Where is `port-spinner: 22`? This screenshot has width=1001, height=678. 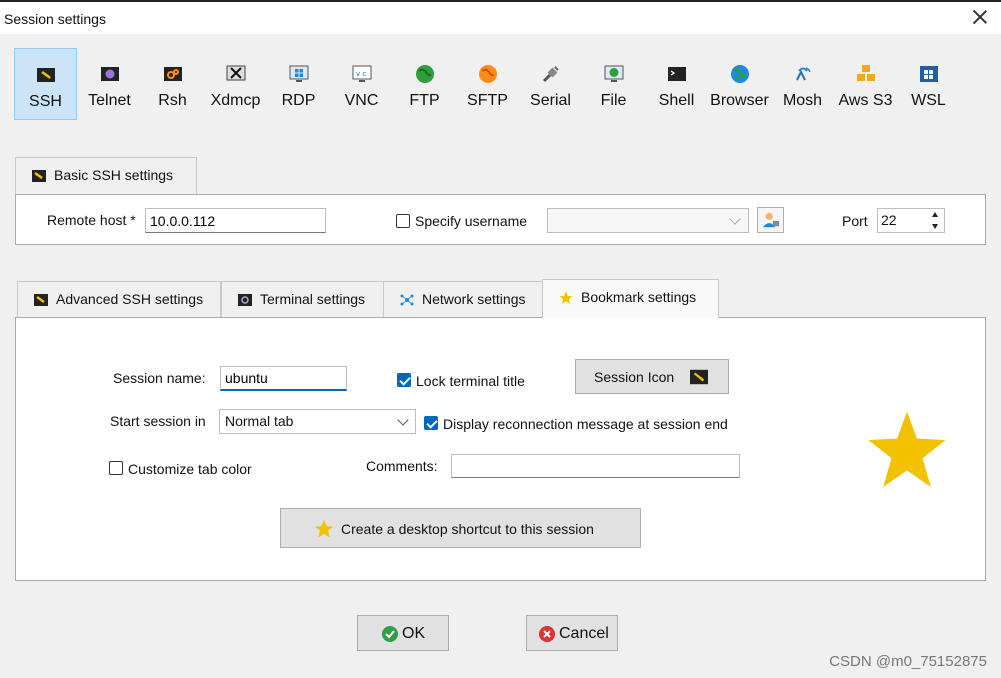
port-spinner: 22 is located at coordinates (911, 220).